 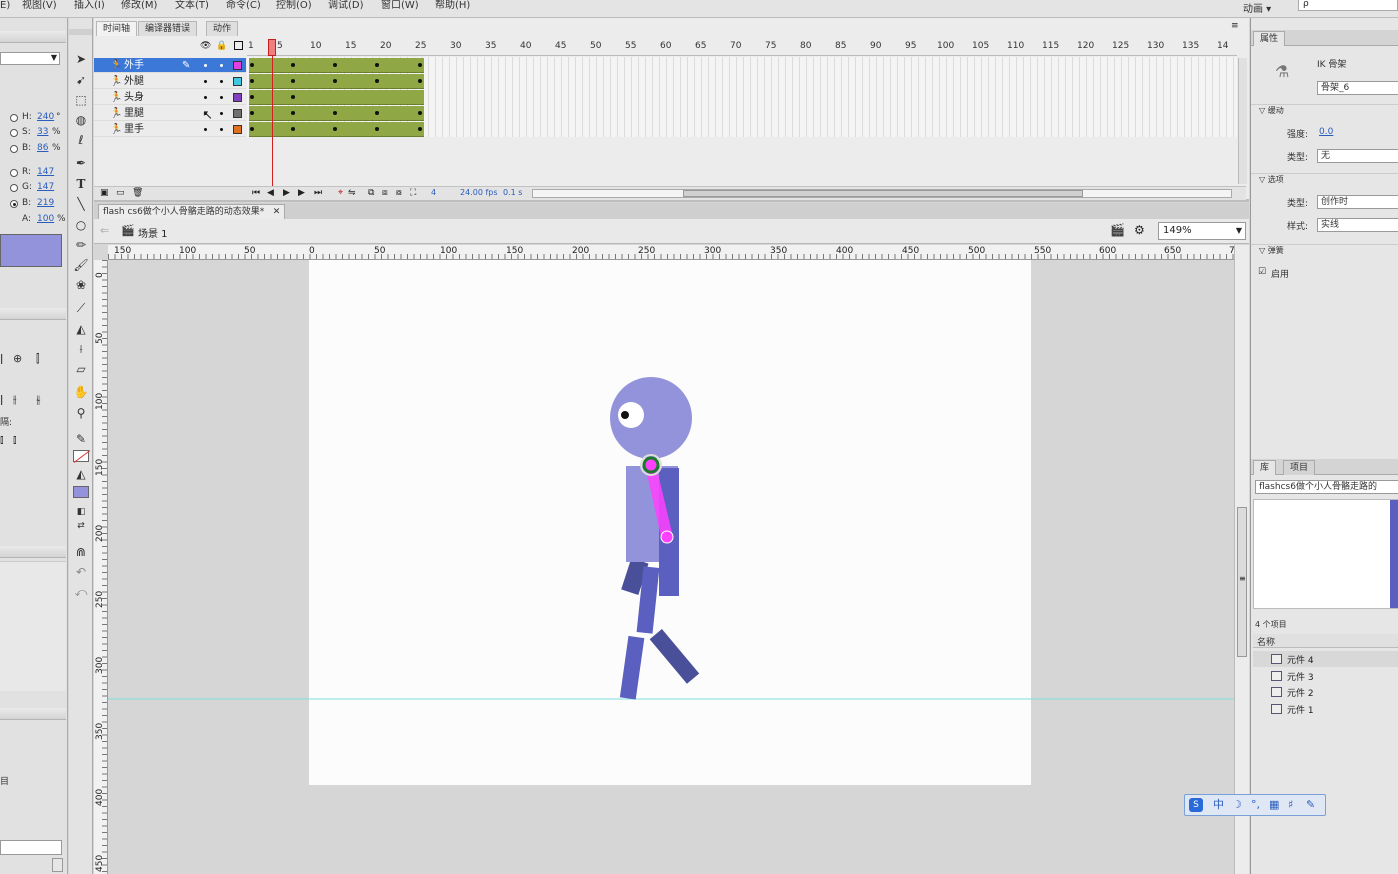 I want to click on radio-s, so click(x=14, y=133).